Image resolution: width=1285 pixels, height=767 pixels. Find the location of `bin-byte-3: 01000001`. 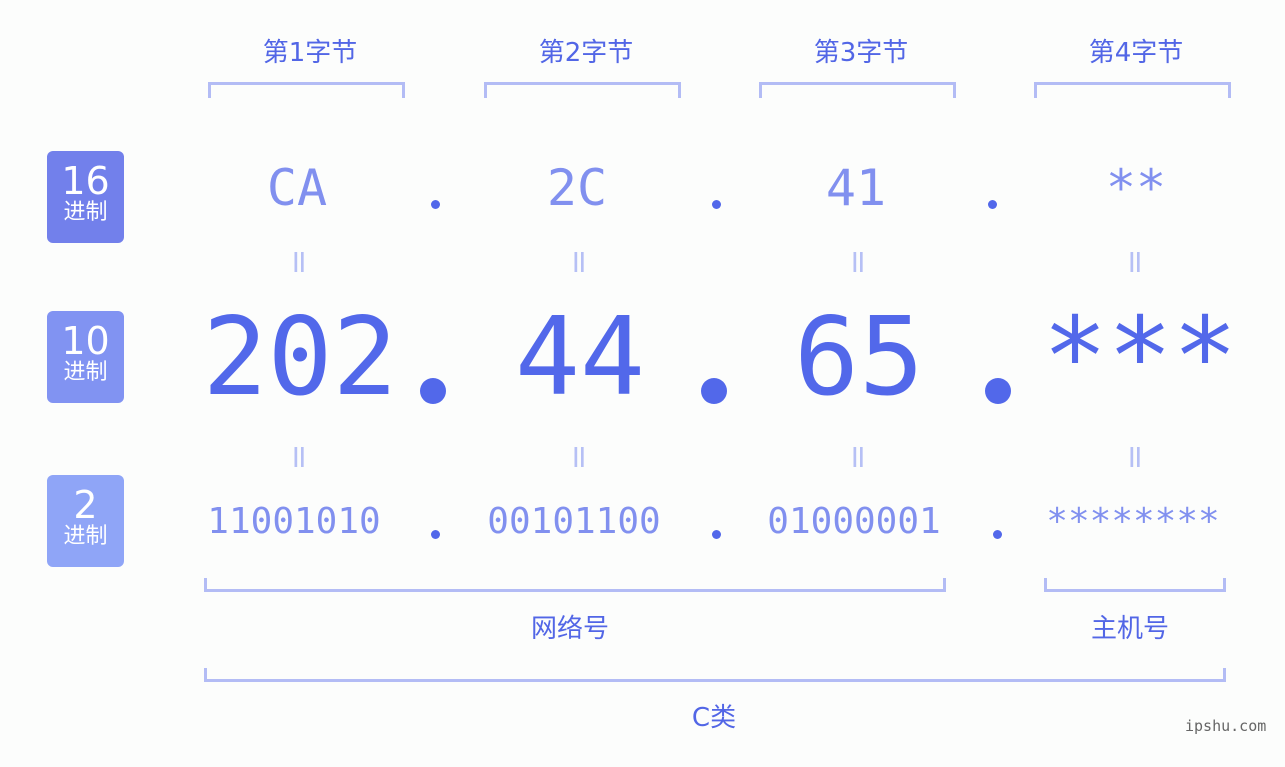

bin-byte-3: 01000001 is located at coordinates (854, 521).